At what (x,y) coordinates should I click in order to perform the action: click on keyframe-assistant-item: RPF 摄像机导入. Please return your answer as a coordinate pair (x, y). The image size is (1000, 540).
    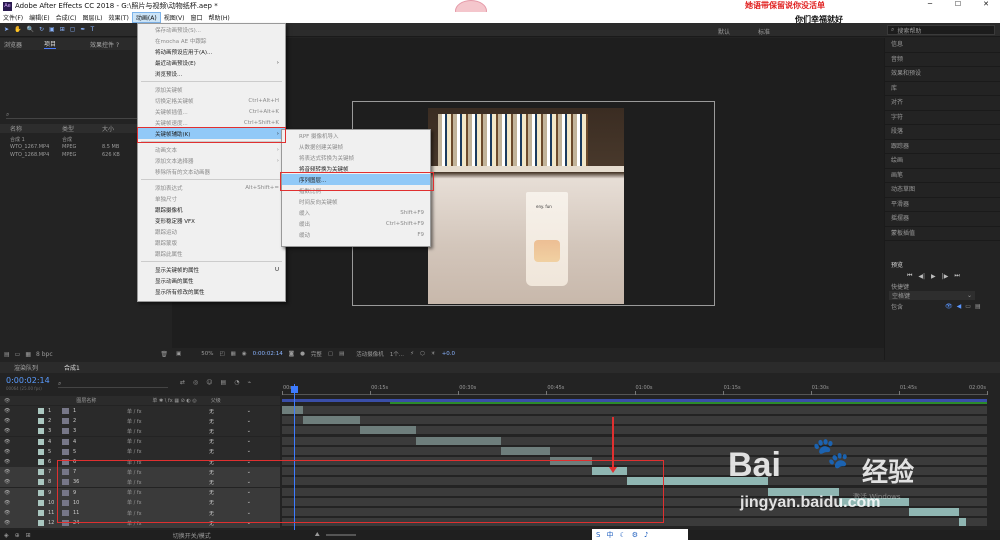
    Looking at the image, I should click on (356, 135).